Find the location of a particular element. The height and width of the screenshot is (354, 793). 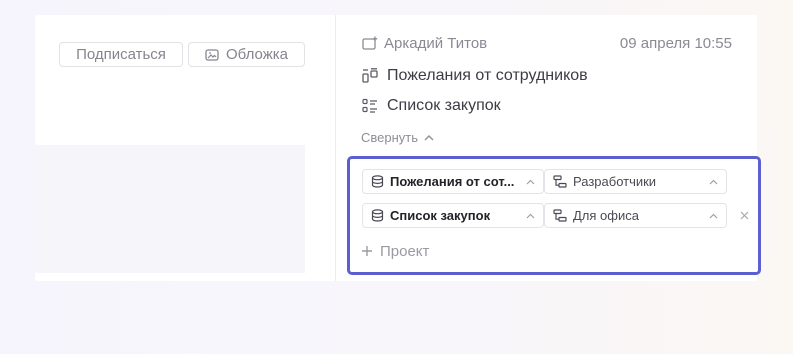

add-project-button: Проект is located at coordinates (395, 251).